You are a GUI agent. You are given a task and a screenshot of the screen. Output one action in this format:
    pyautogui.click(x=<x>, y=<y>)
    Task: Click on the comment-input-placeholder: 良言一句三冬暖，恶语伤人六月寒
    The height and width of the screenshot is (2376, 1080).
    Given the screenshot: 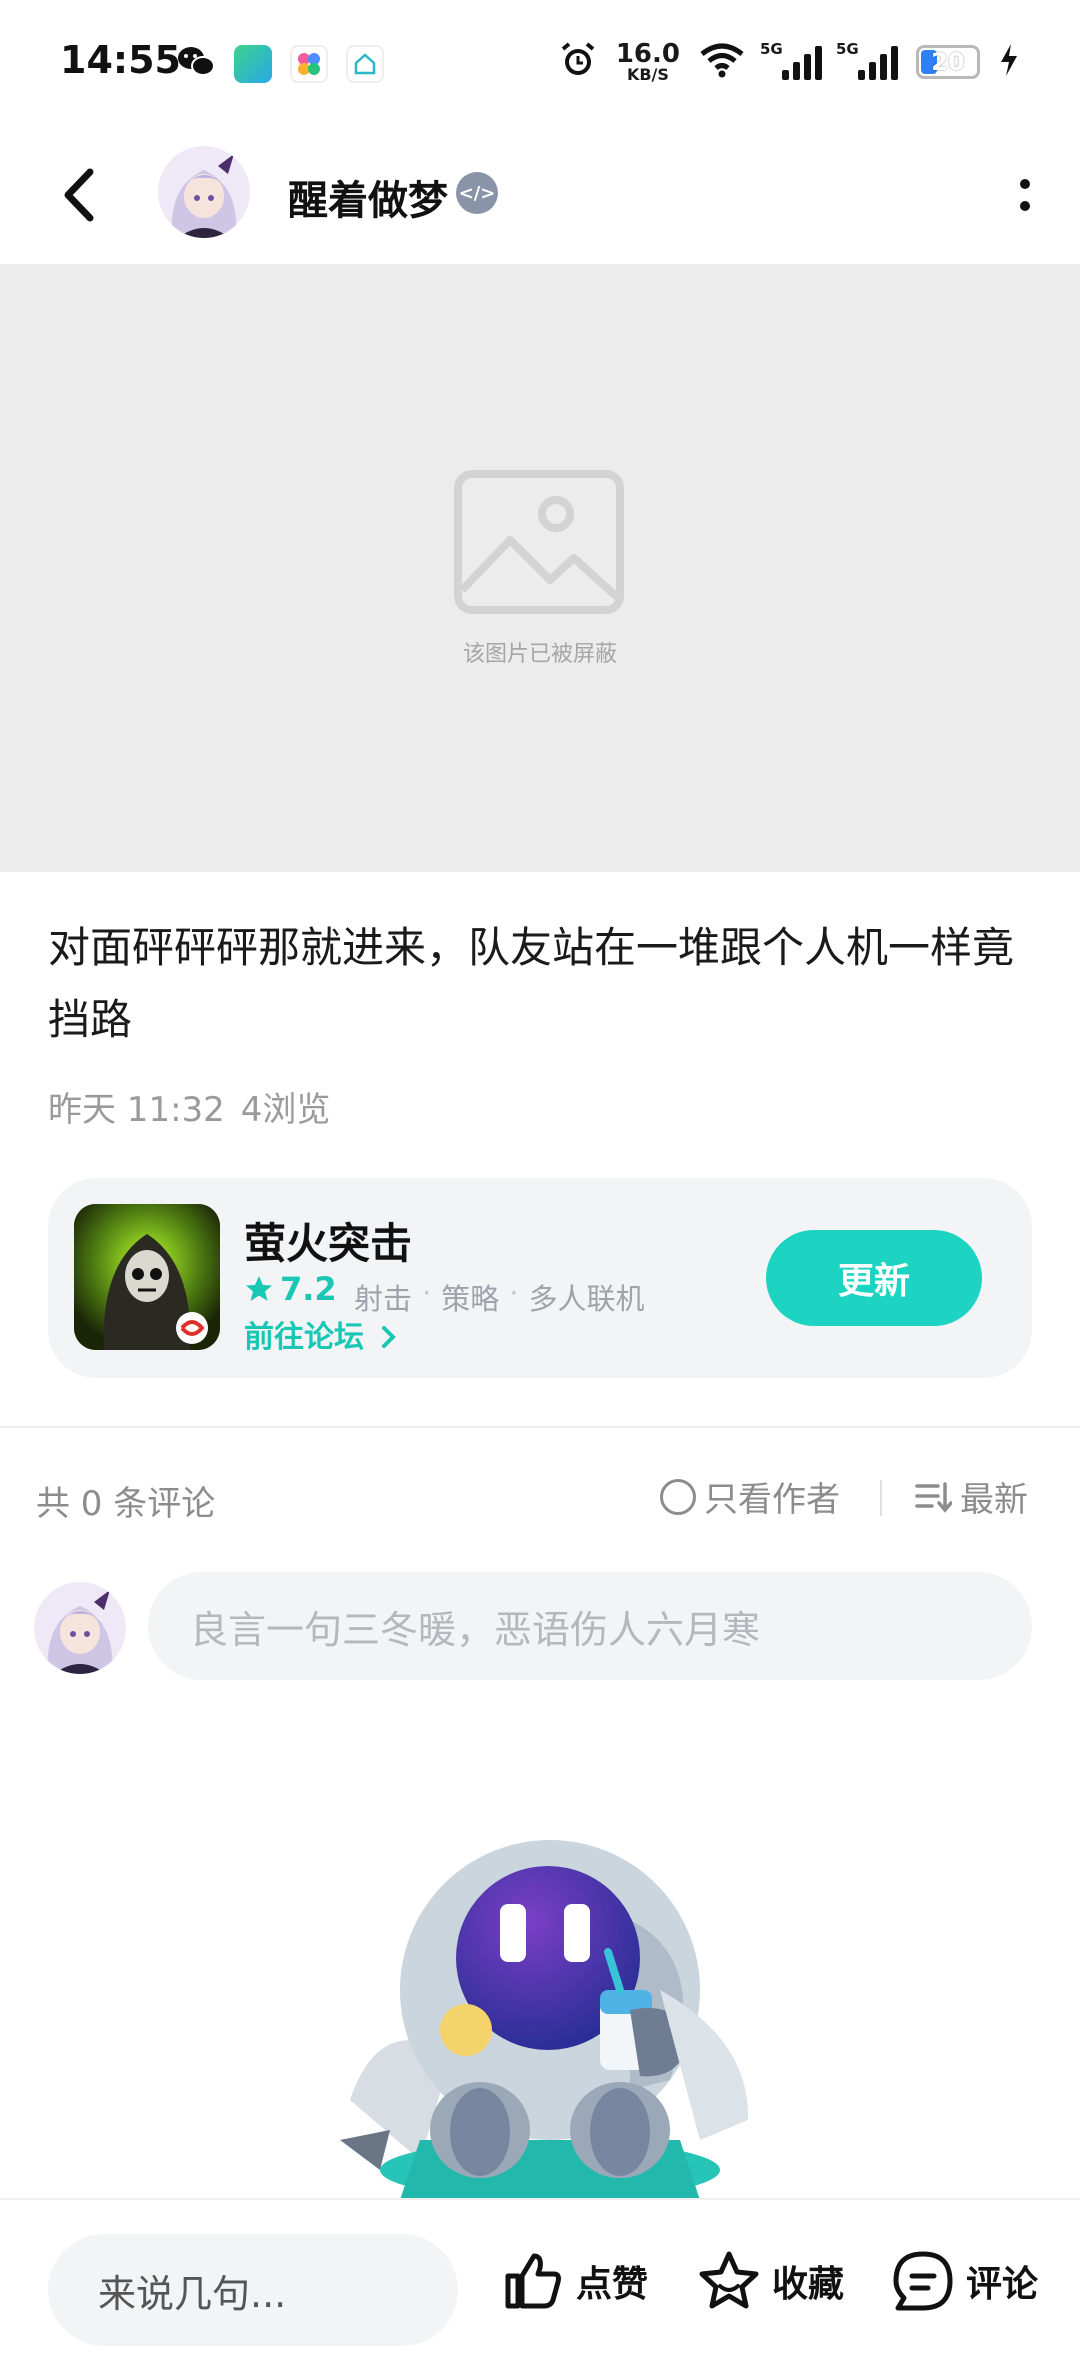 What is the action you would take?
    pyautogui.click(x=475, y=1629)
    